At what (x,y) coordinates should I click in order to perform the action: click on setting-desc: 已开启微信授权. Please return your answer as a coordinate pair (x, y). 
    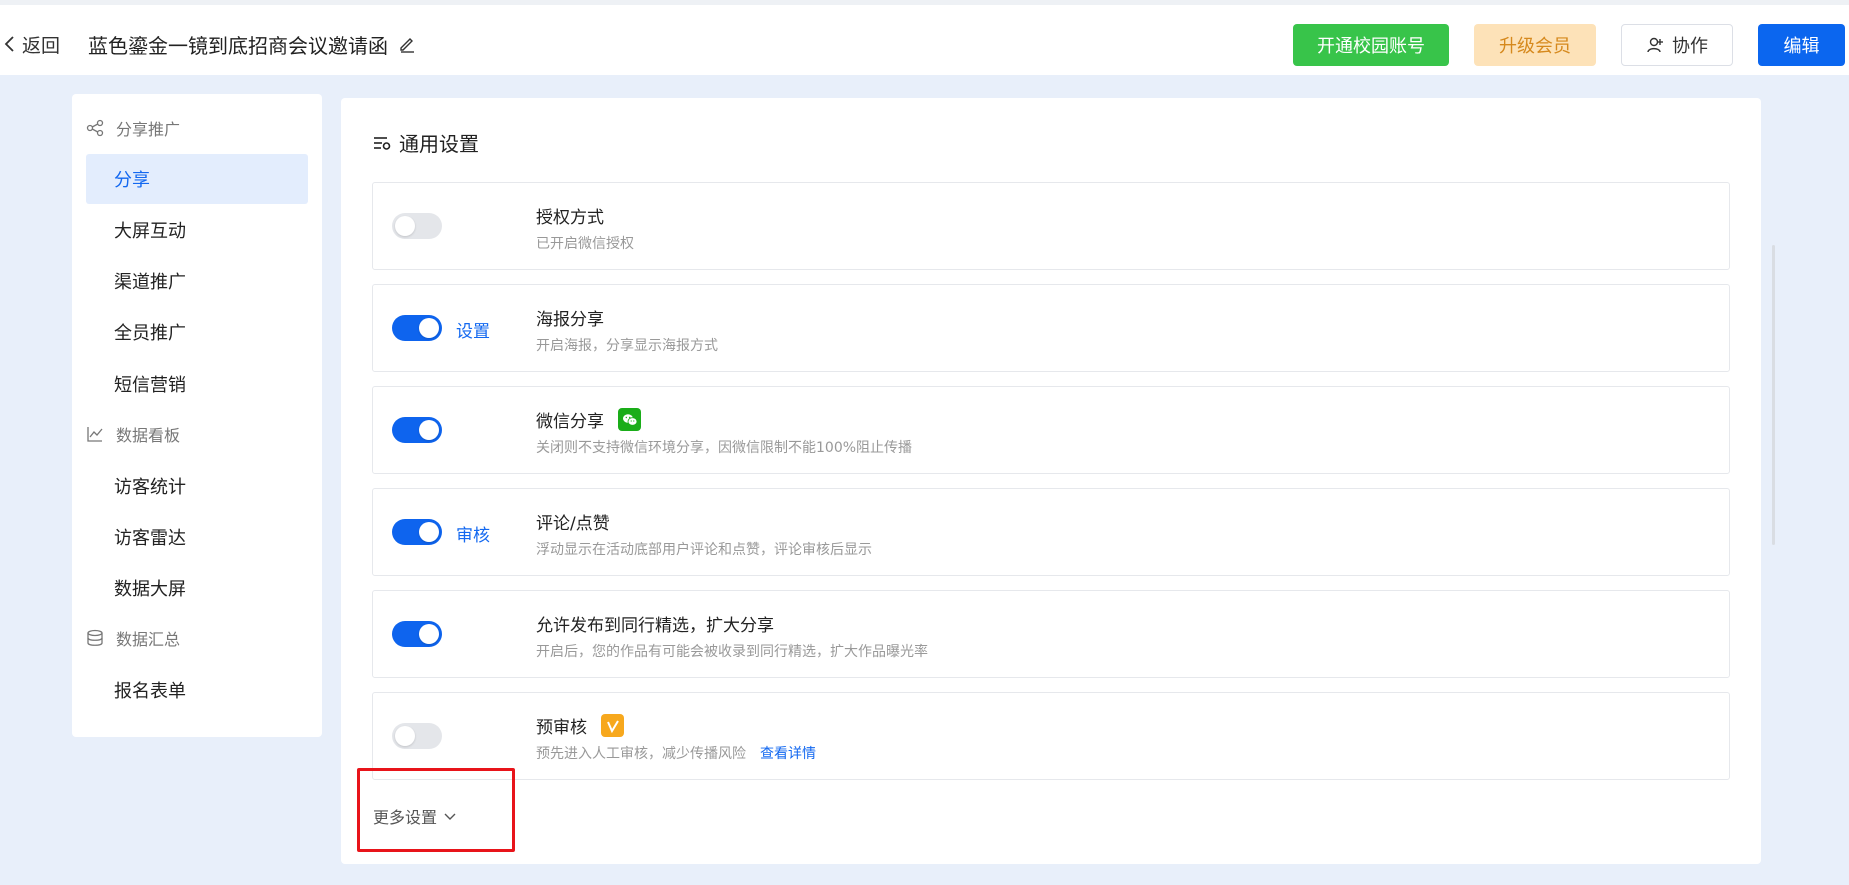
    Looking at the image, I should click on (585, 244).